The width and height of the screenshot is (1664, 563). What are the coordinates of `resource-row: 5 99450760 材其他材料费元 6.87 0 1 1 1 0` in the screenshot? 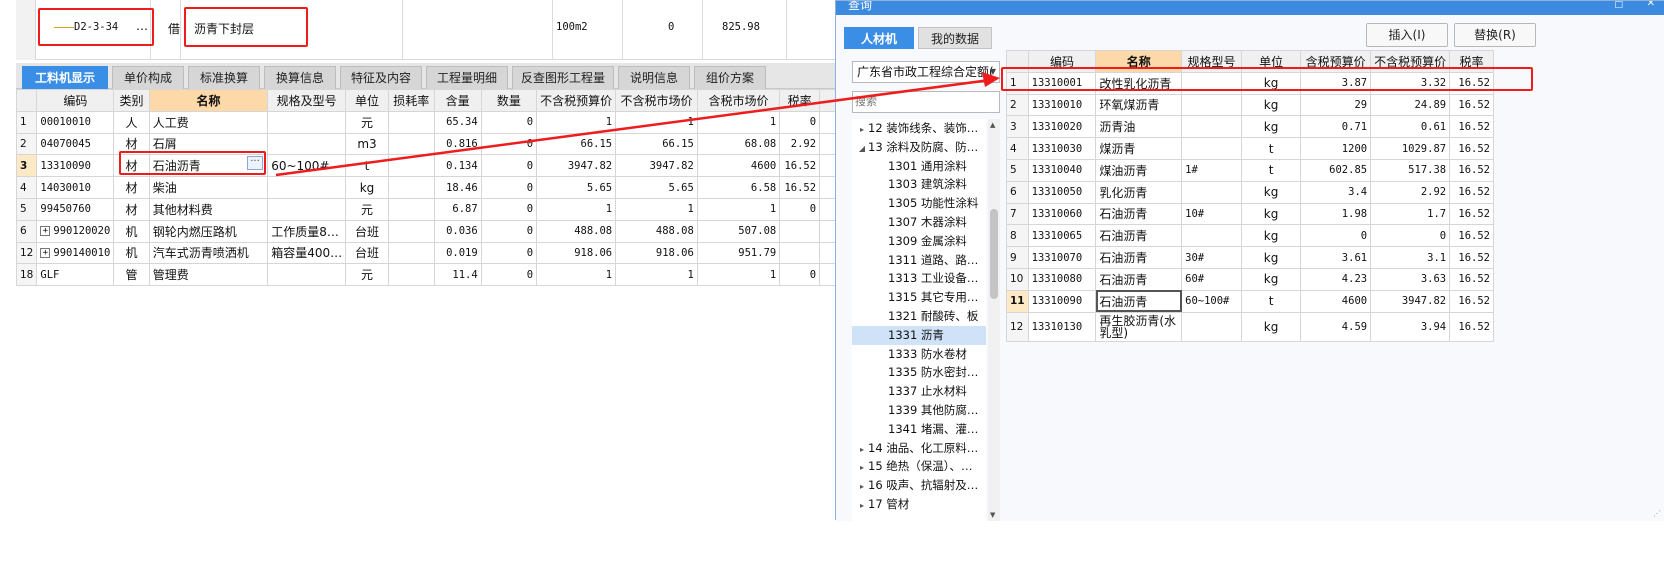 It's located at (450, 209).